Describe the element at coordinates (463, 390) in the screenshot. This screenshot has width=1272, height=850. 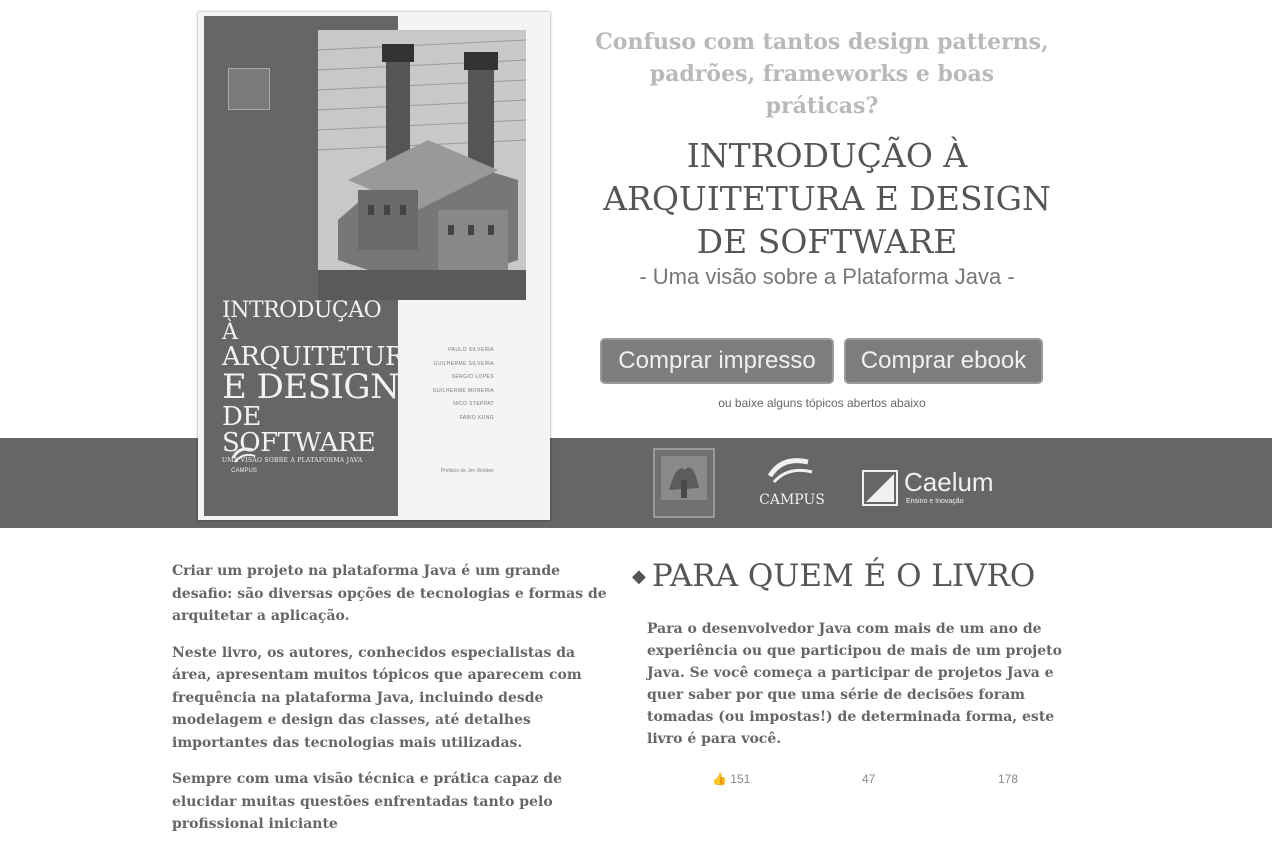
I see `author-name: GUILHERME MOREIRA` at that location.